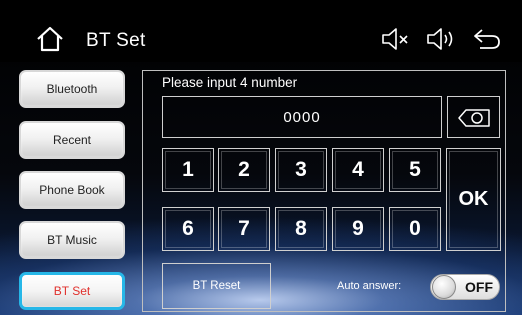 This screenshot has height=315, width=522. I want to click on pin-prompt: Please input 4 number, so click(230, 82).